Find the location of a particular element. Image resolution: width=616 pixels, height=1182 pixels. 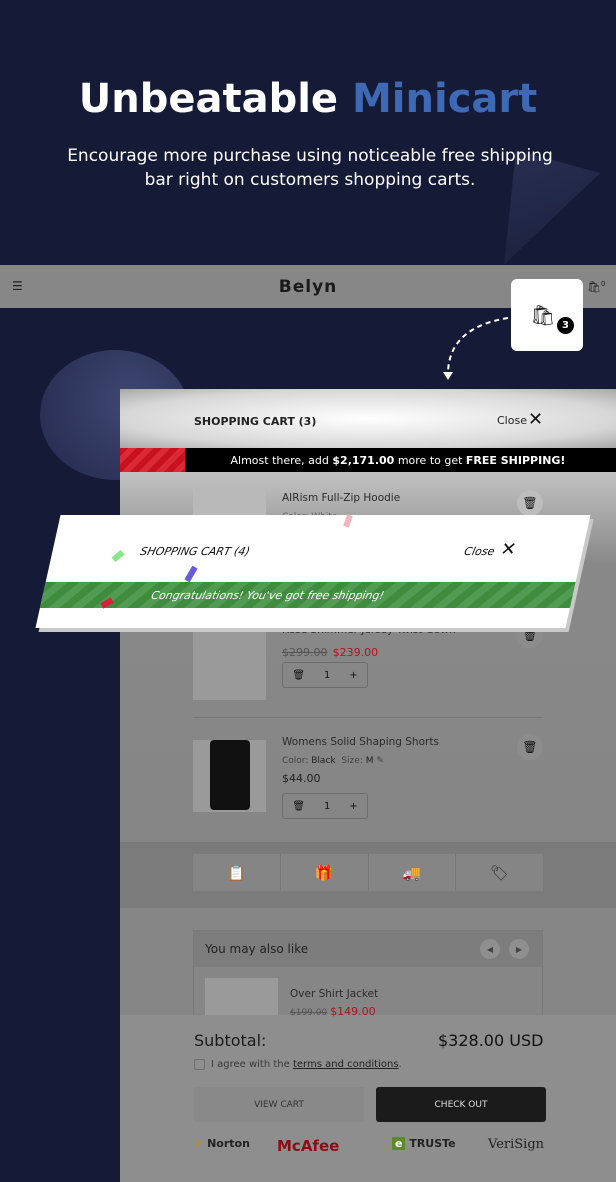

dashed-arrow-icon is located at coordinates (476, 348).